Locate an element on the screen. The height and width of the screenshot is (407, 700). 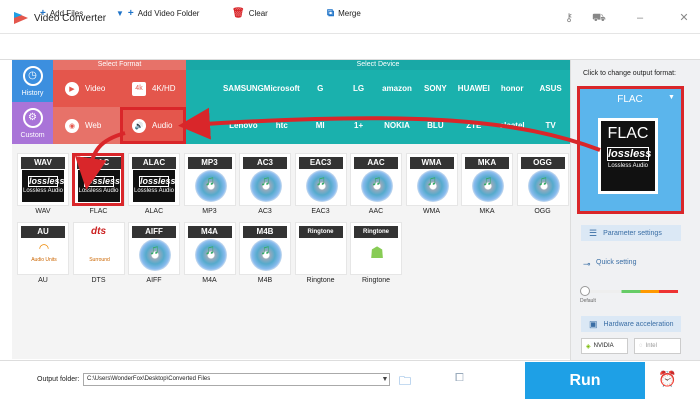
arrow-to-flac is located at coordinates (100, 160).